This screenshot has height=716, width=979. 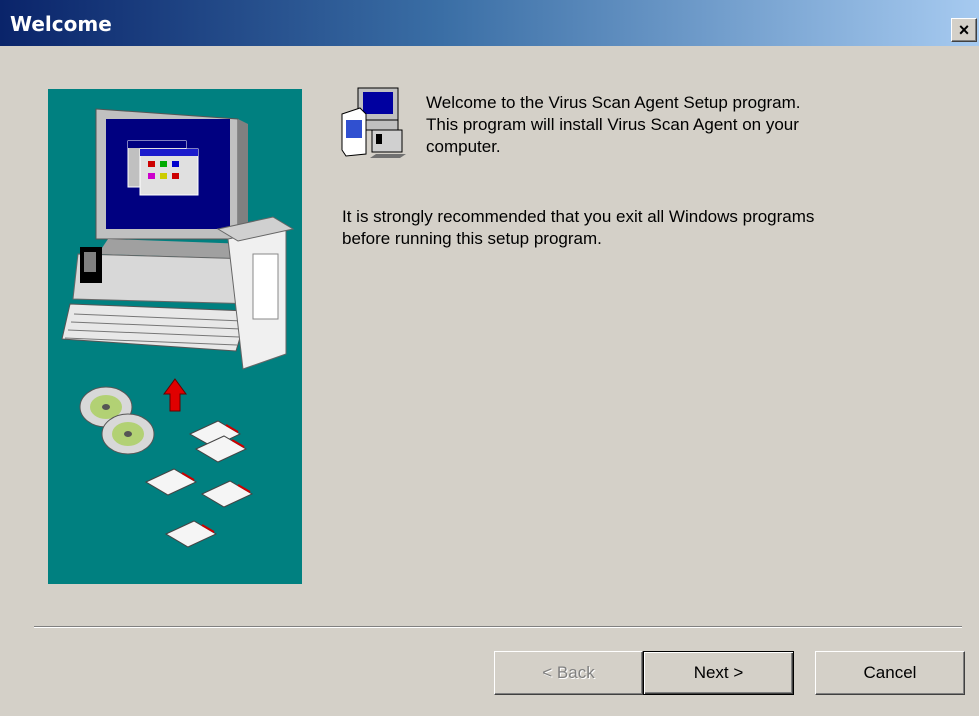 I want to click on back-button-label: < Back, so click(x=568, y=672).